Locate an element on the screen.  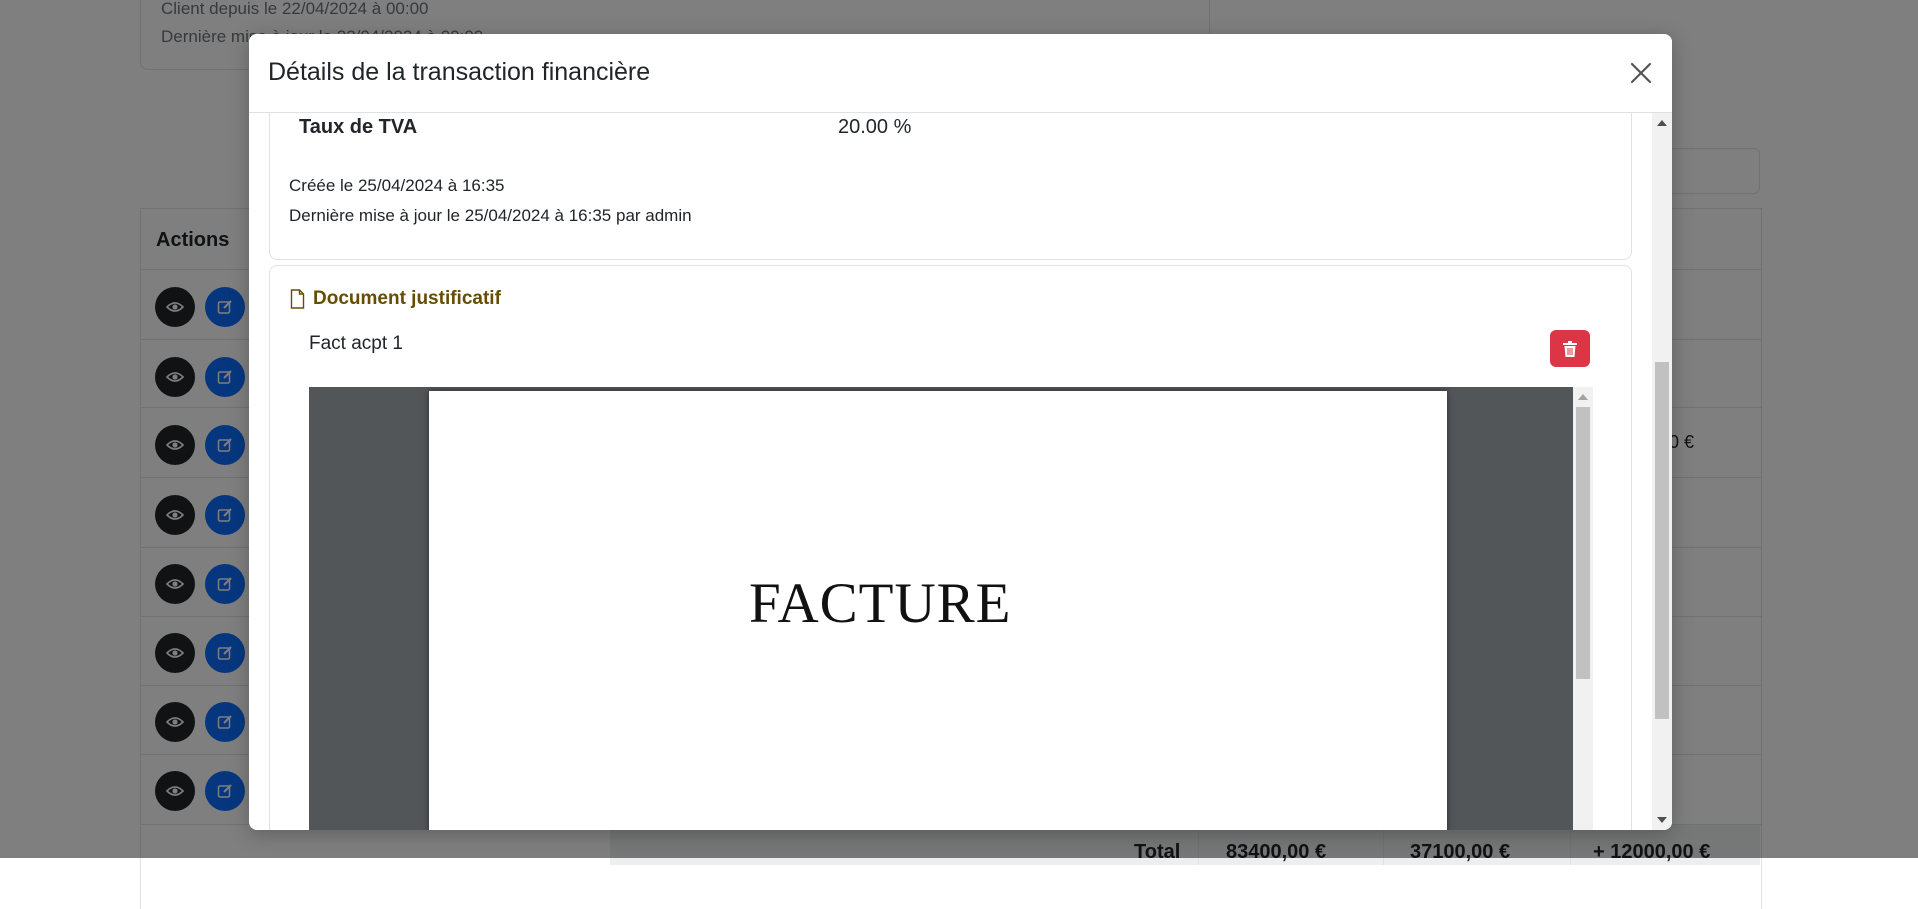
modal-scroll-thumb is located at coordinates (1662, 540).